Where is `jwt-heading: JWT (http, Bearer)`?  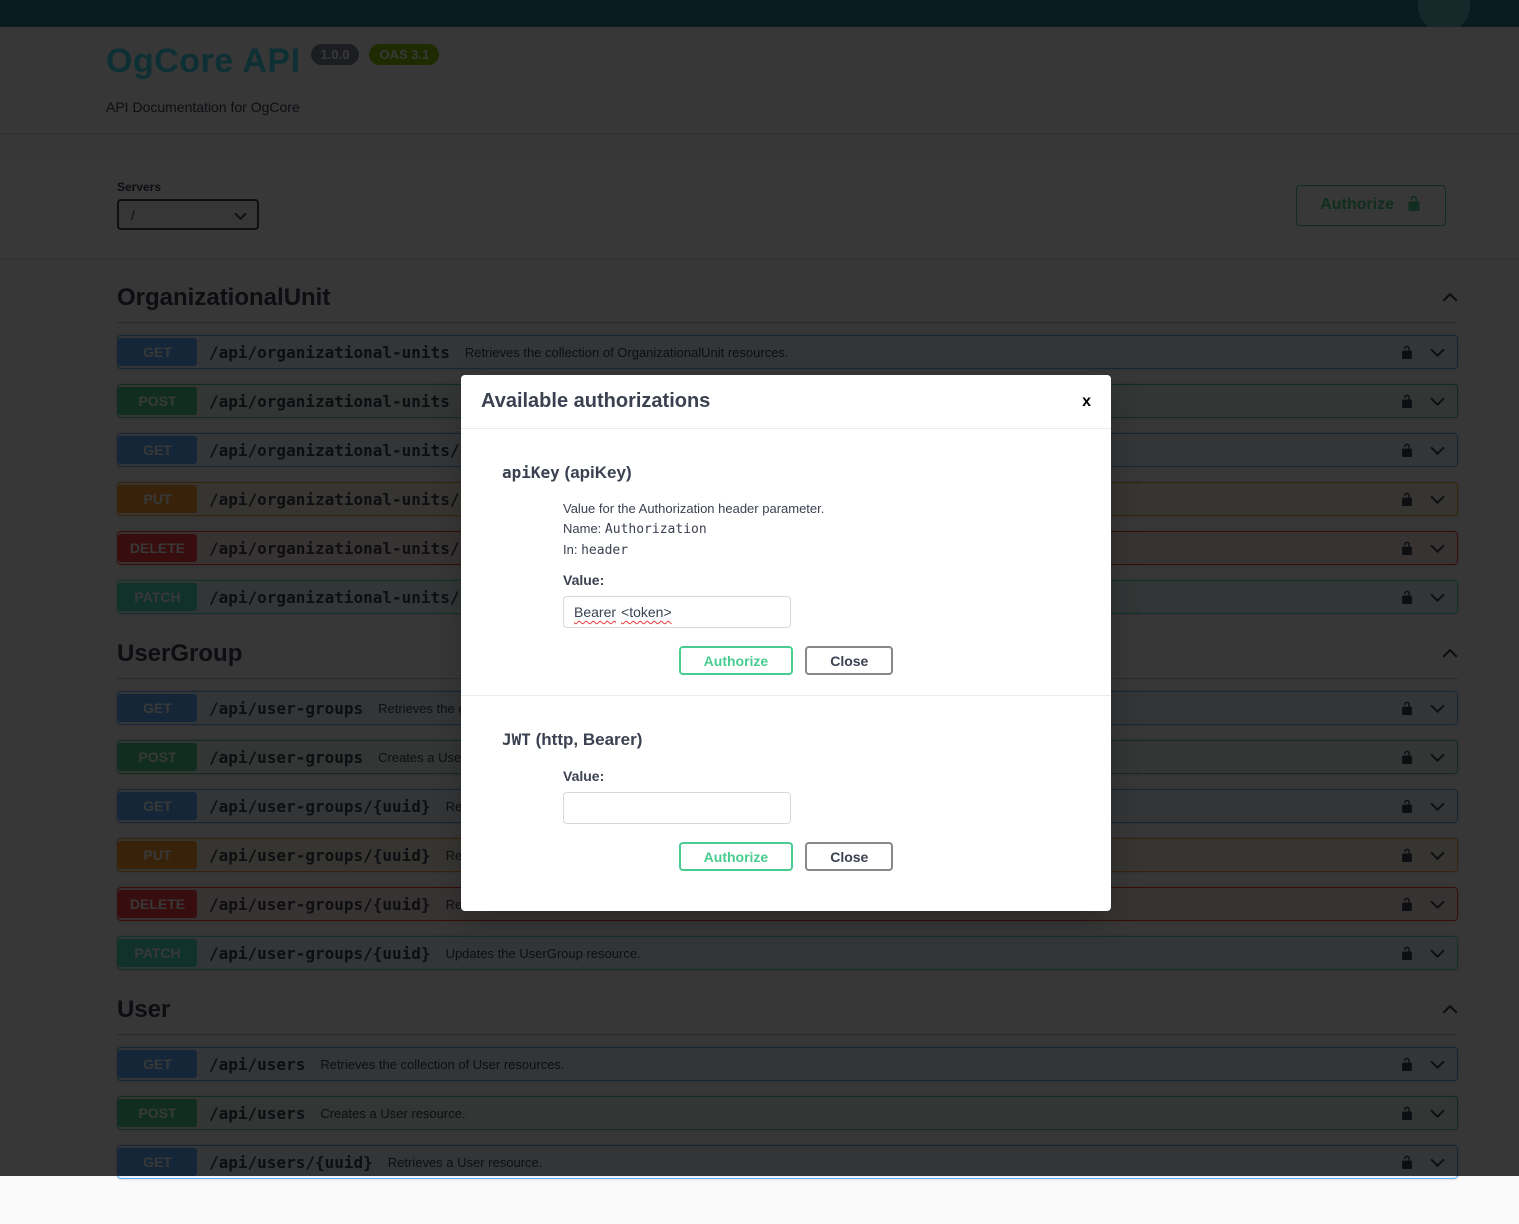
jwt-heading: JWT (http, Bearer) is located at coordinates (806, 740).